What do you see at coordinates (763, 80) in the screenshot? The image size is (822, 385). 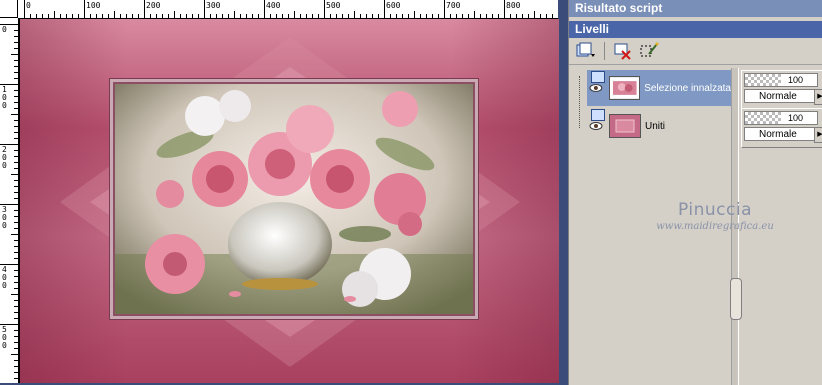 I see `opacity-checker` at bounding box center [763, 80].